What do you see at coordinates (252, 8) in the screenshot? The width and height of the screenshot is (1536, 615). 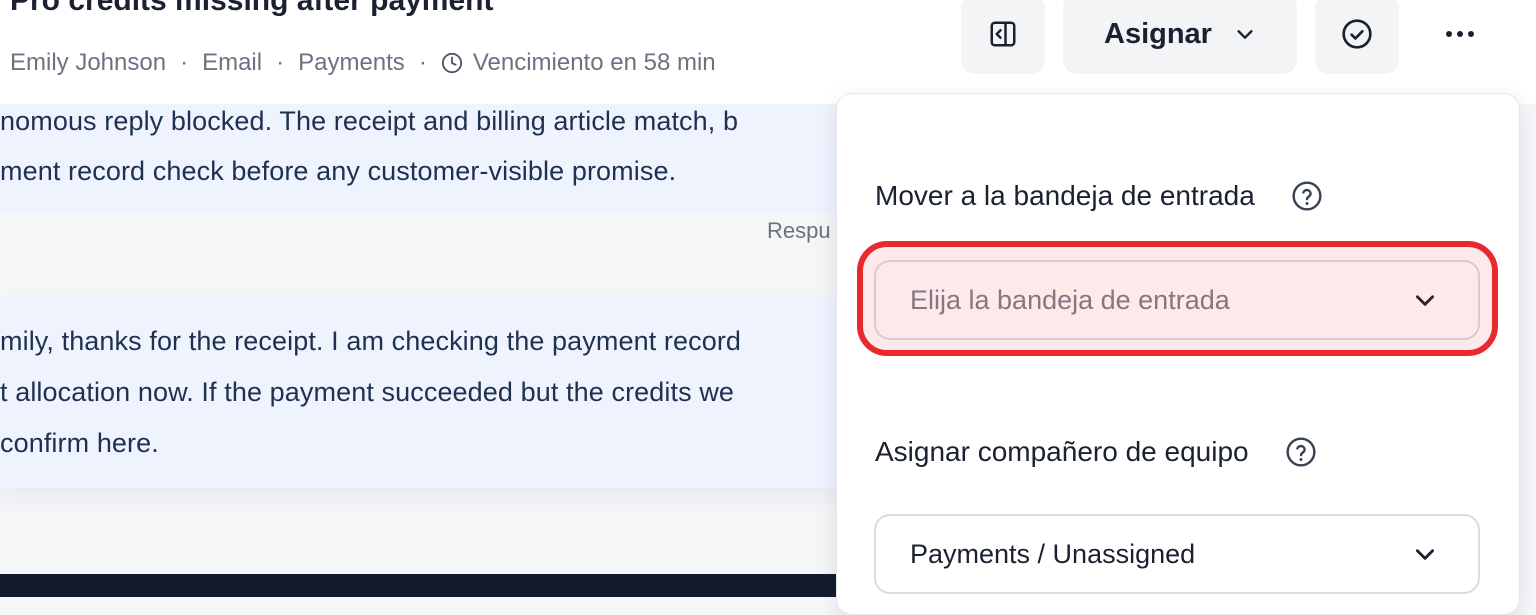 I see `ticket-title: Pro credits missing after payment` at bounding box center [252, 8].